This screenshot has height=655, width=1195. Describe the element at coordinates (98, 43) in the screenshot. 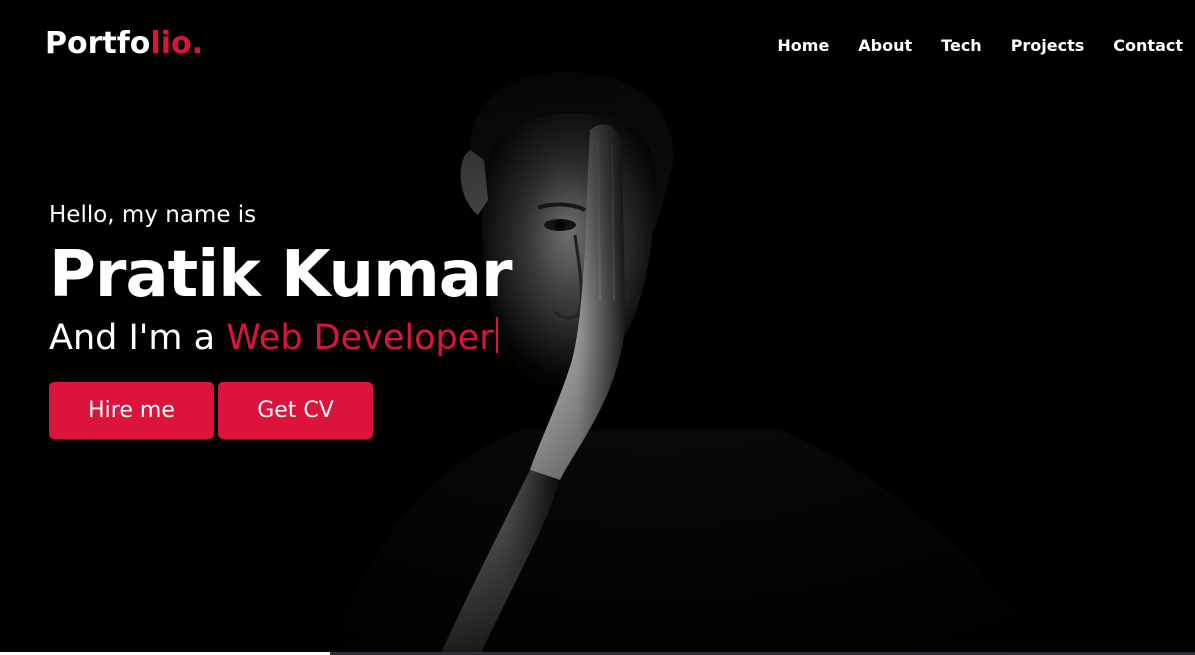

I see `logo-main-text: Portfo` at that location.